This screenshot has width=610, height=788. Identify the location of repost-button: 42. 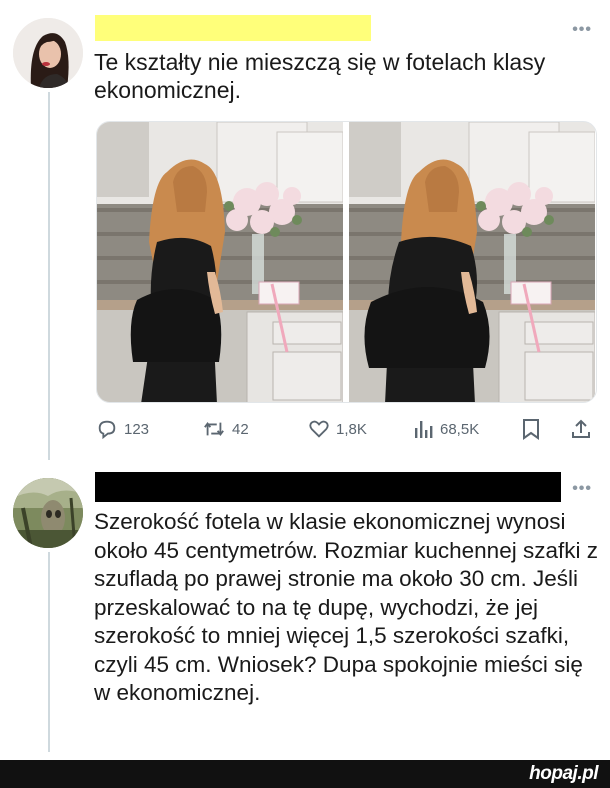
(225, 429).